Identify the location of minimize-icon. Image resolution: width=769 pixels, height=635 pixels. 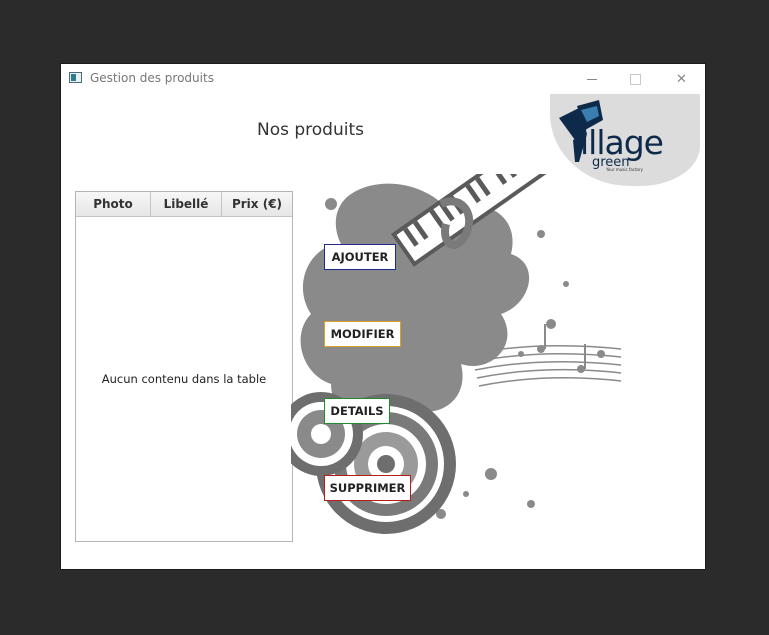
(591, 79).